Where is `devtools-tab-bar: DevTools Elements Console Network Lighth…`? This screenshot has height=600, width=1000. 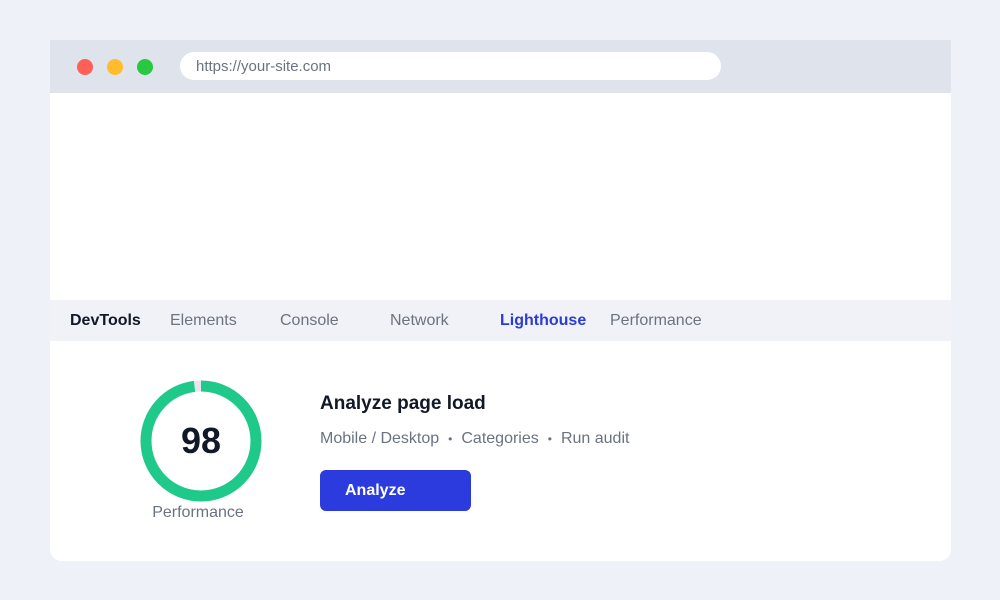 devtools-tab-bar: DevTools Elements Console Network Lighth… is located at coordinates (500, 320).